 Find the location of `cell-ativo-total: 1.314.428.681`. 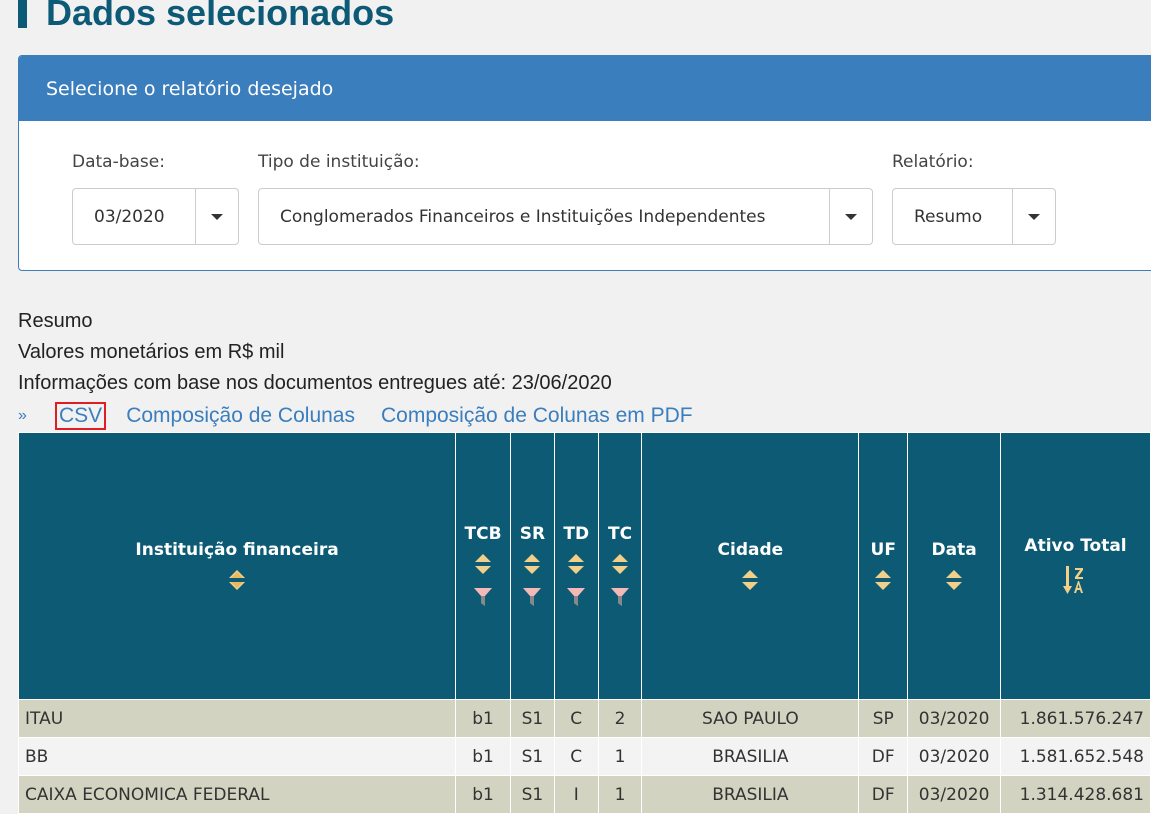

cell-ativo-total: 1.314.428.681 is located at coordinates (1075, 794).